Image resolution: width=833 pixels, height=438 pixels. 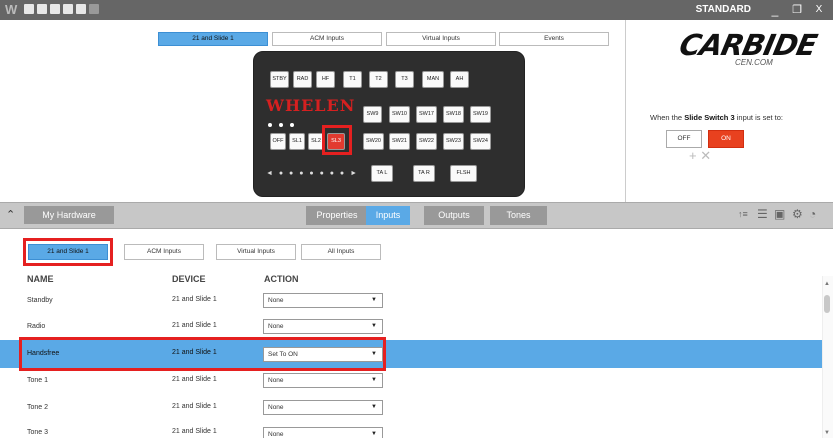 I want to click on switch-description: When the Slide Switch 3 input is set to:, so click(x=716, y=117).